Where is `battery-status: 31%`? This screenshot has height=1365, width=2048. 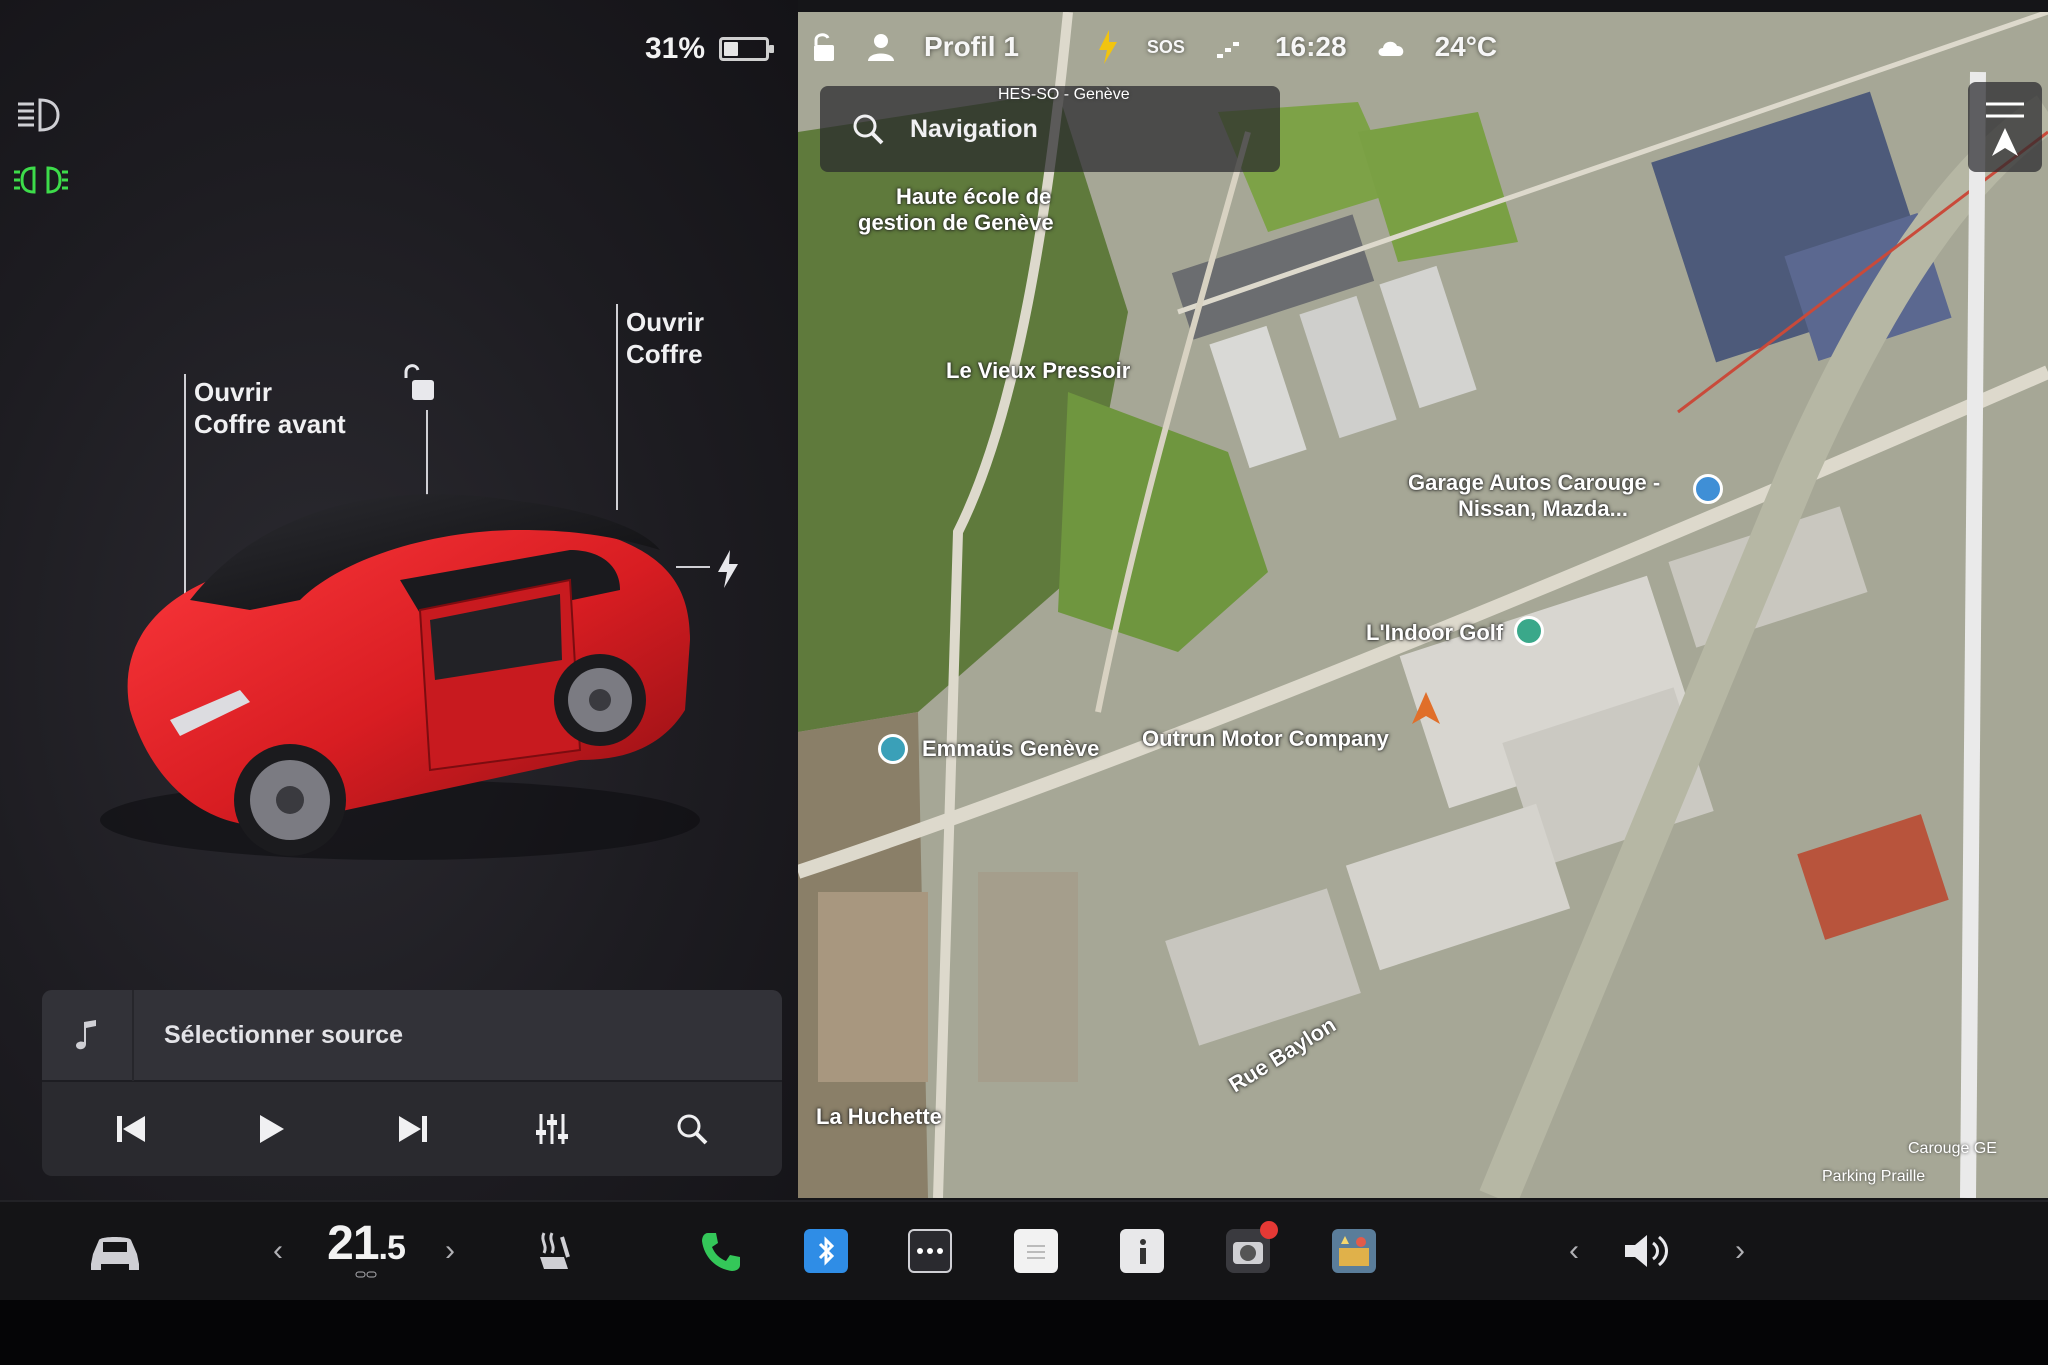 battery-status: 31% is located at coordinates (710, 49).